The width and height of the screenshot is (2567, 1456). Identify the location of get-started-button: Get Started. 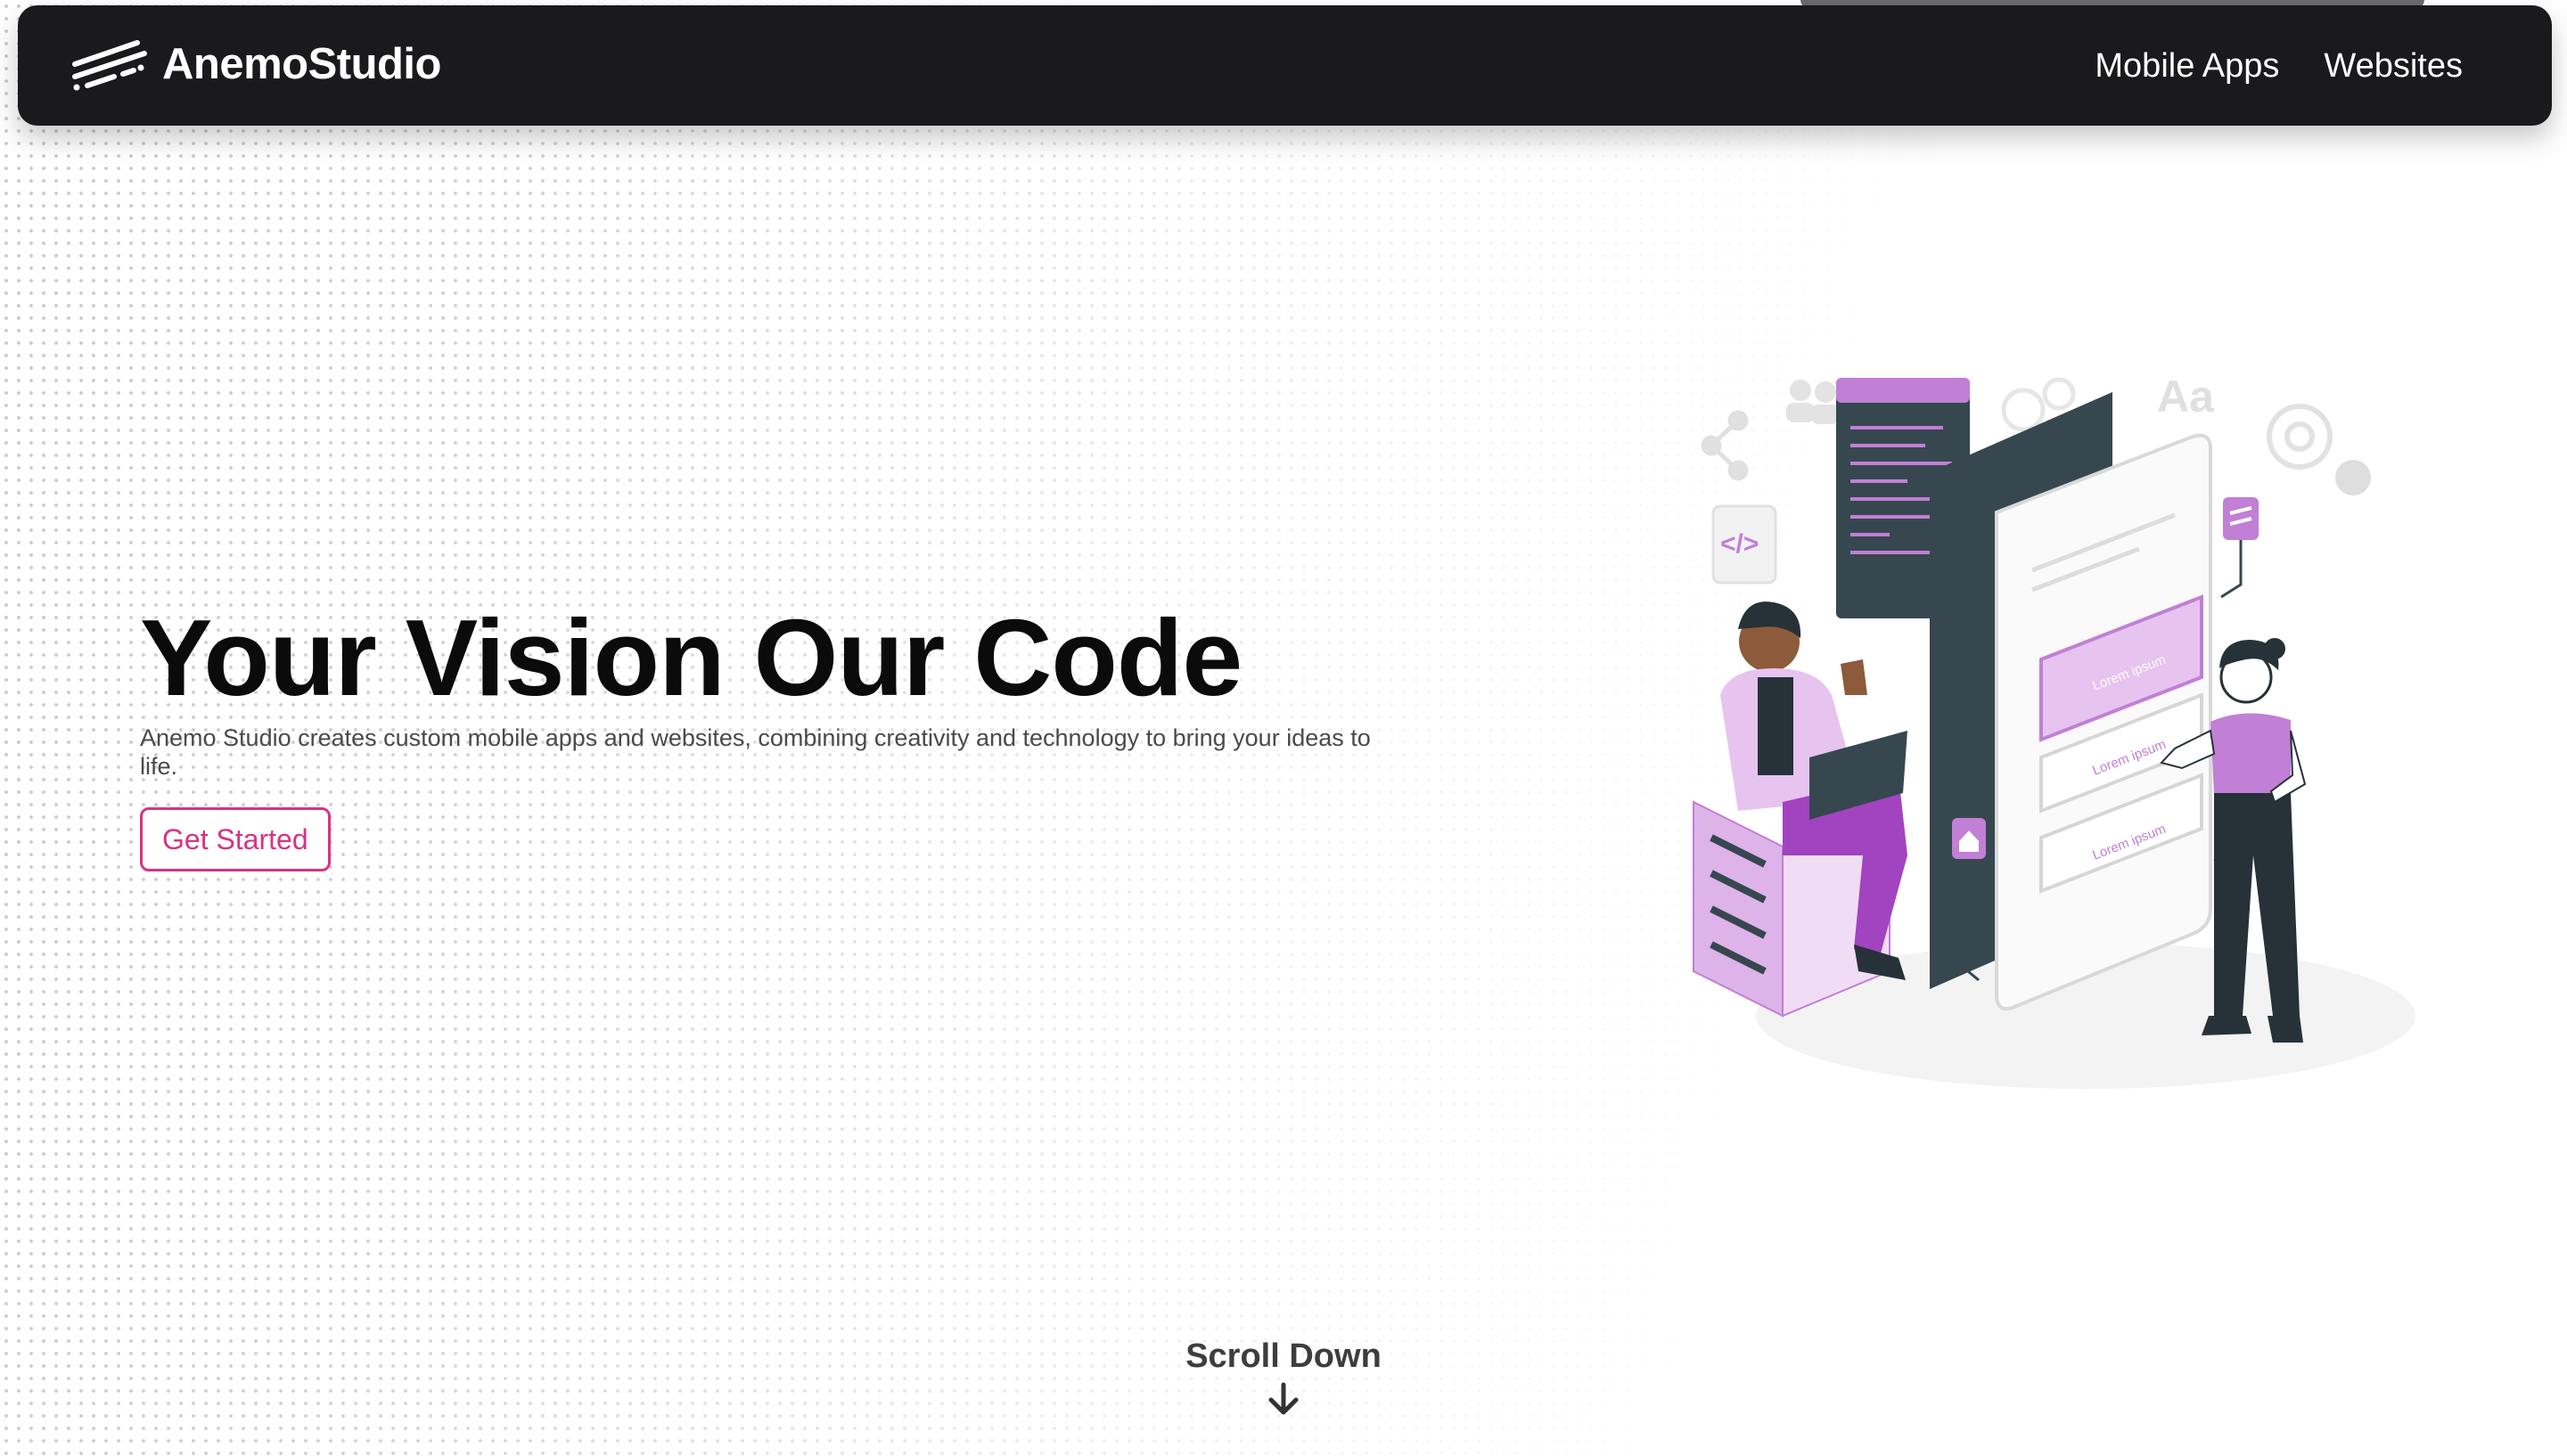
(236, 839).